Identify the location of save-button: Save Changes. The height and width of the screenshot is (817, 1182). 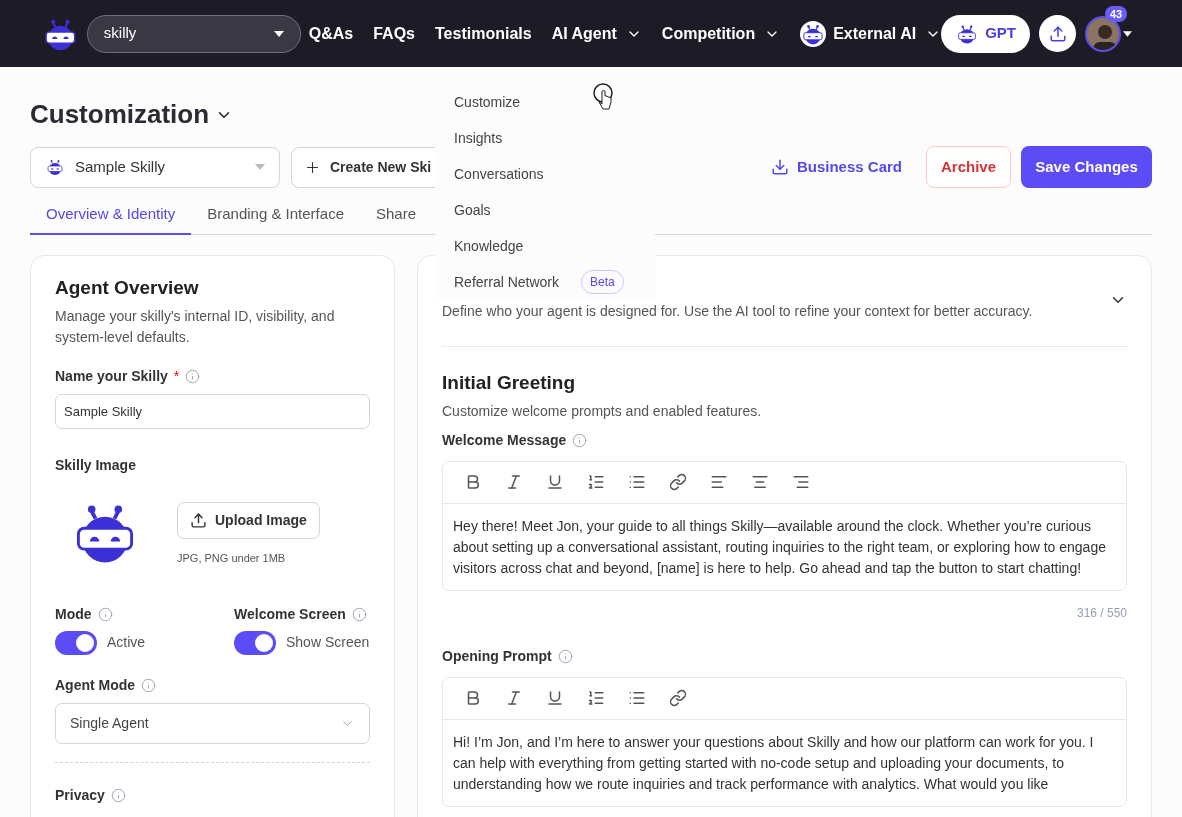
(1086, 167).